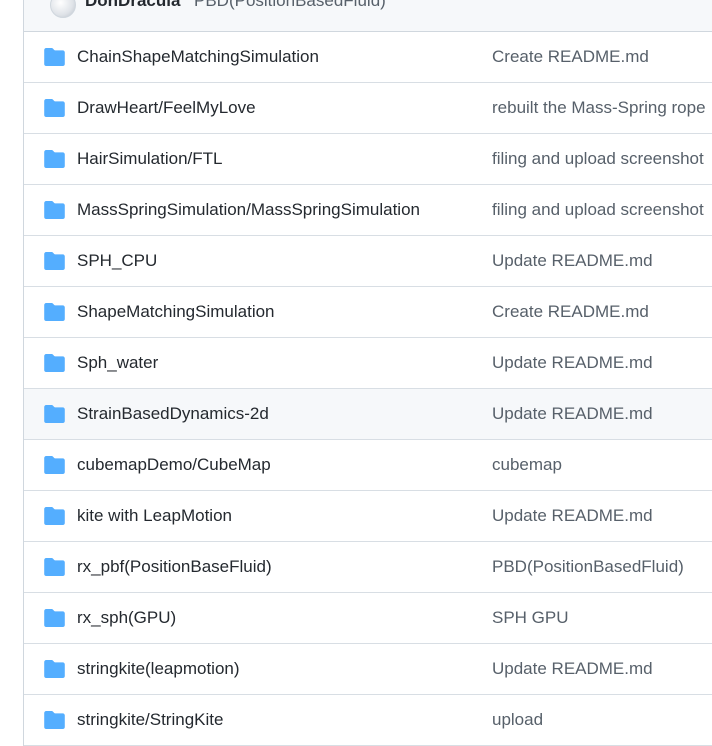 This screenshot has width=712, height=746. Describe the element at coordinates (174, 567) in the screenshot. I see `file-name-link: rx_pbf(PositionBaseFluid)` at that location.